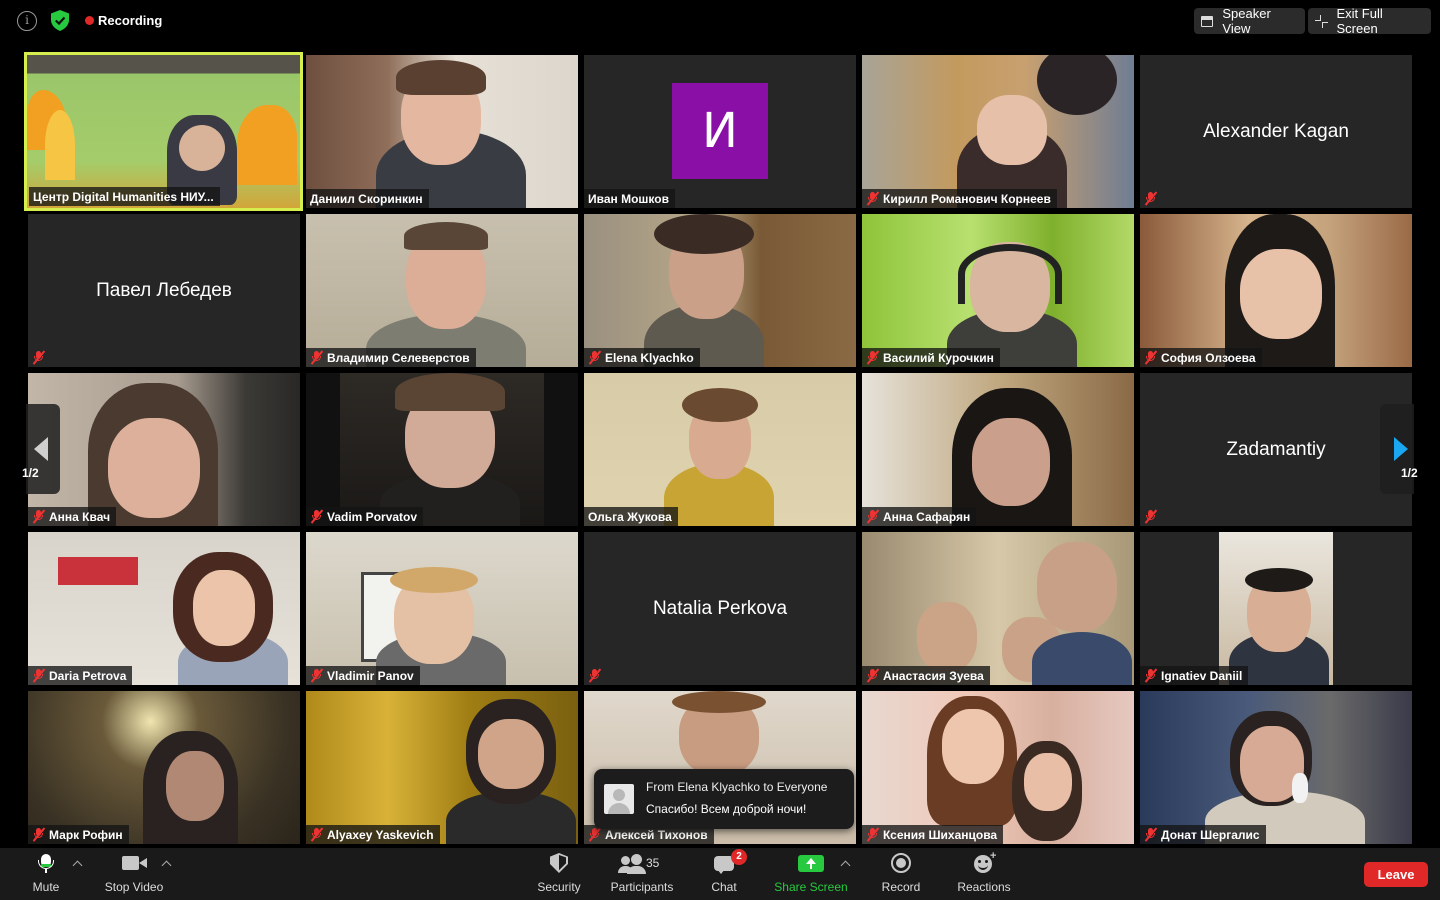 The image size is (1440, 900). What do you see at coordinates (442, 608) in the screenshot?
I see `video-tile: Vladimir Panov` at bounding box center [442, 608].